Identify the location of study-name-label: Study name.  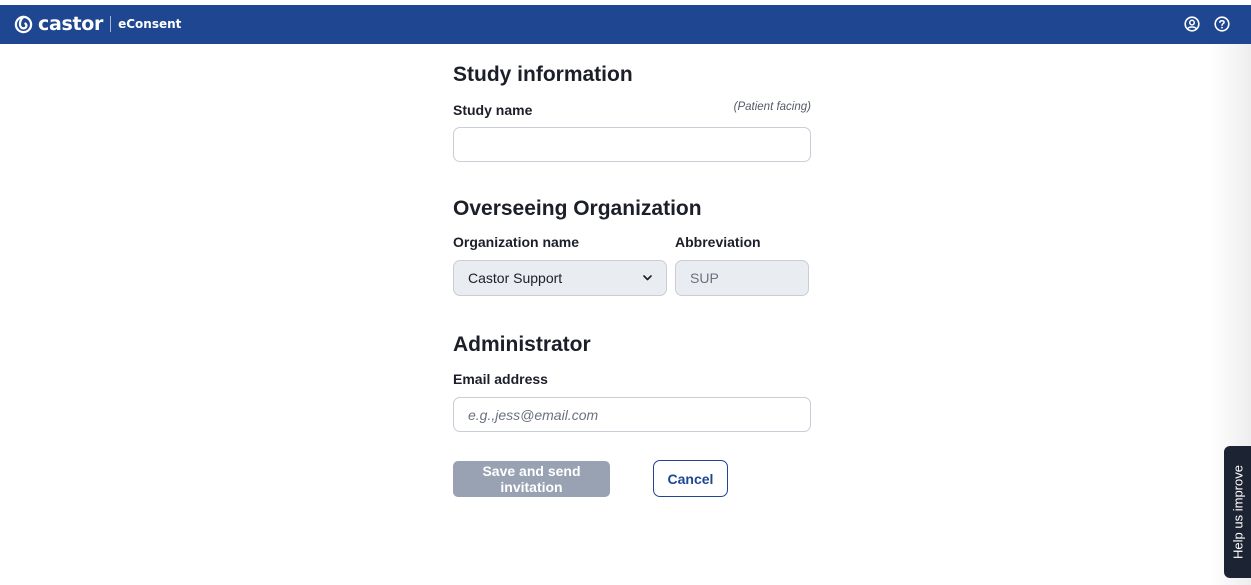
(493, 110).